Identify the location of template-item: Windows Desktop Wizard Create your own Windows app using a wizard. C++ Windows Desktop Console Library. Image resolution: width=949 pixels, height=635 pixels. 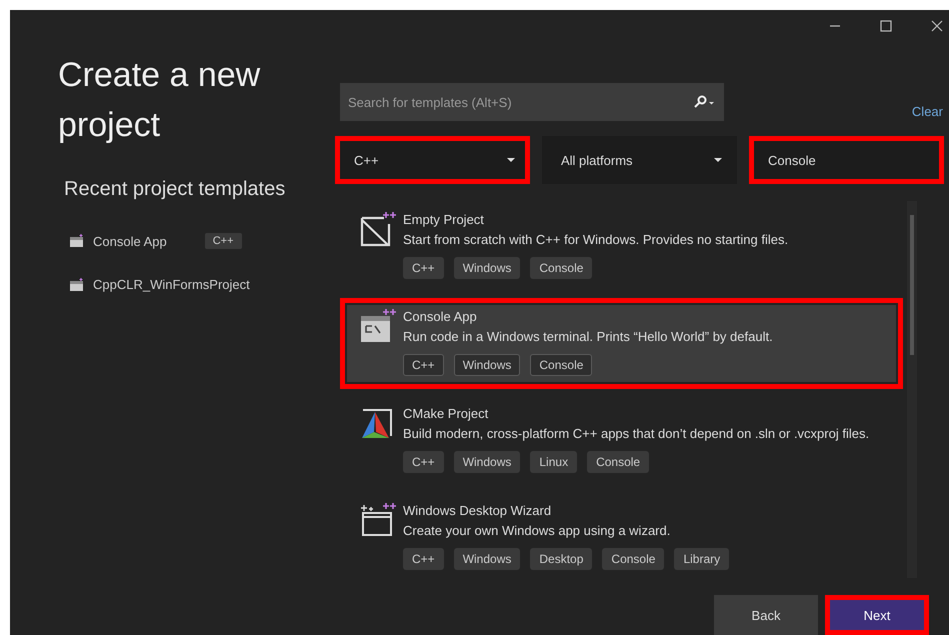
(621, 537).